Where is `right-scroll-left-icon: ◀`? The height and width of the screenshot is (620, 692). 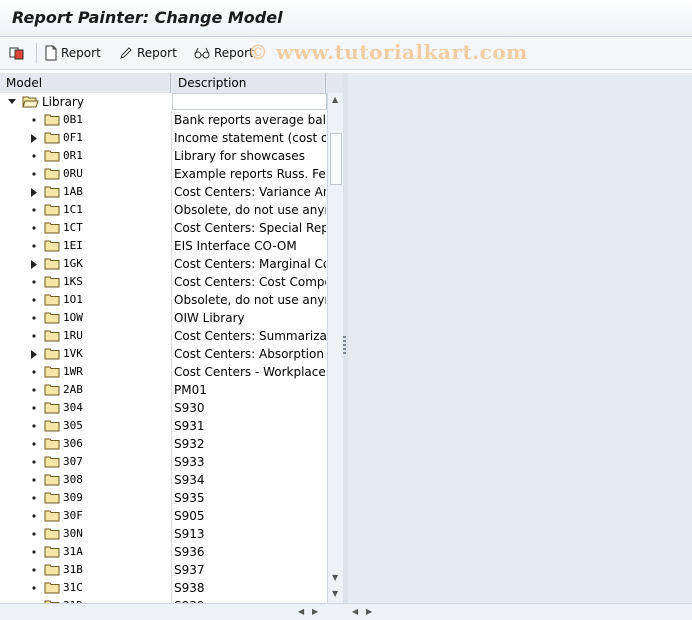
right-scroll-left-icon: ◀ is located at coordinates (355, 611).